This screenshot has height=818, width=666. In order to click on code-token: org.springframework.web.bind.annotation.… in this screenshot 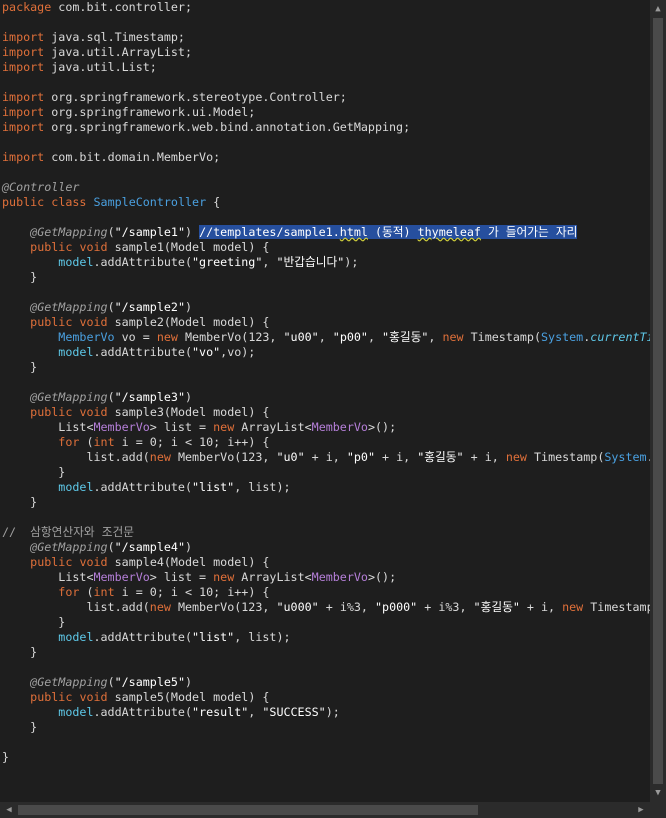, I will do `click(227, 127)`.